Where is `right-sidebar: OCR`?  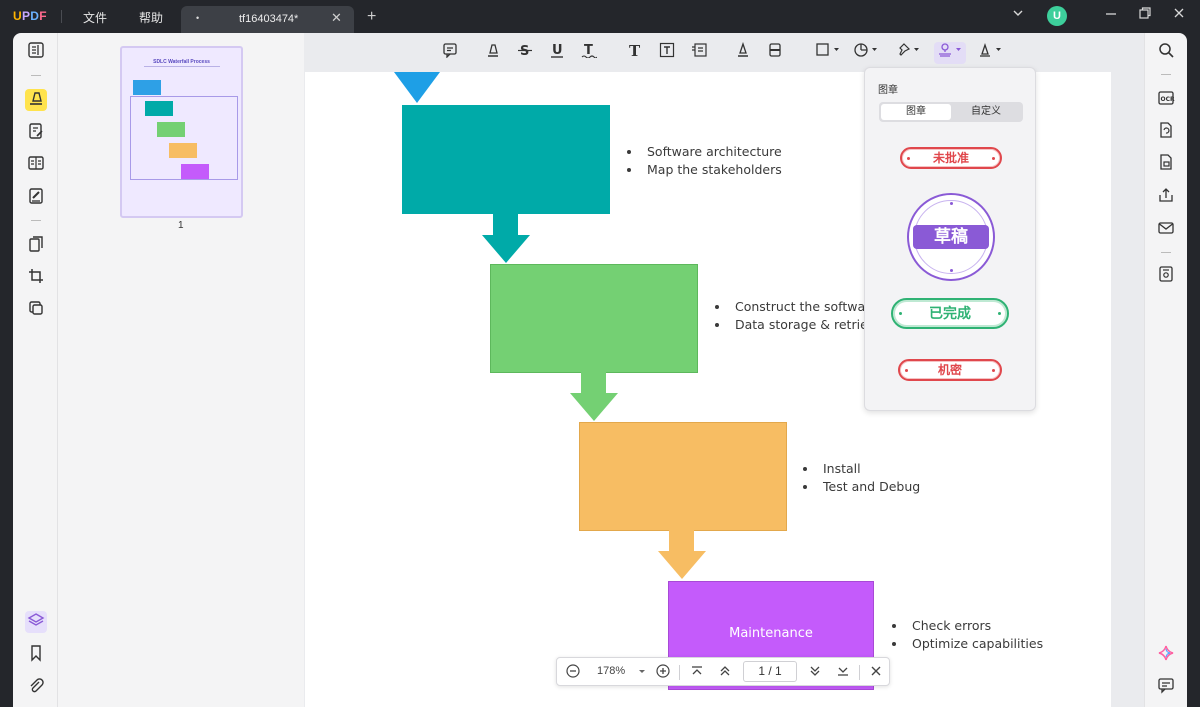 right-sidebar: OCR is located at coordinates (1165, 370).